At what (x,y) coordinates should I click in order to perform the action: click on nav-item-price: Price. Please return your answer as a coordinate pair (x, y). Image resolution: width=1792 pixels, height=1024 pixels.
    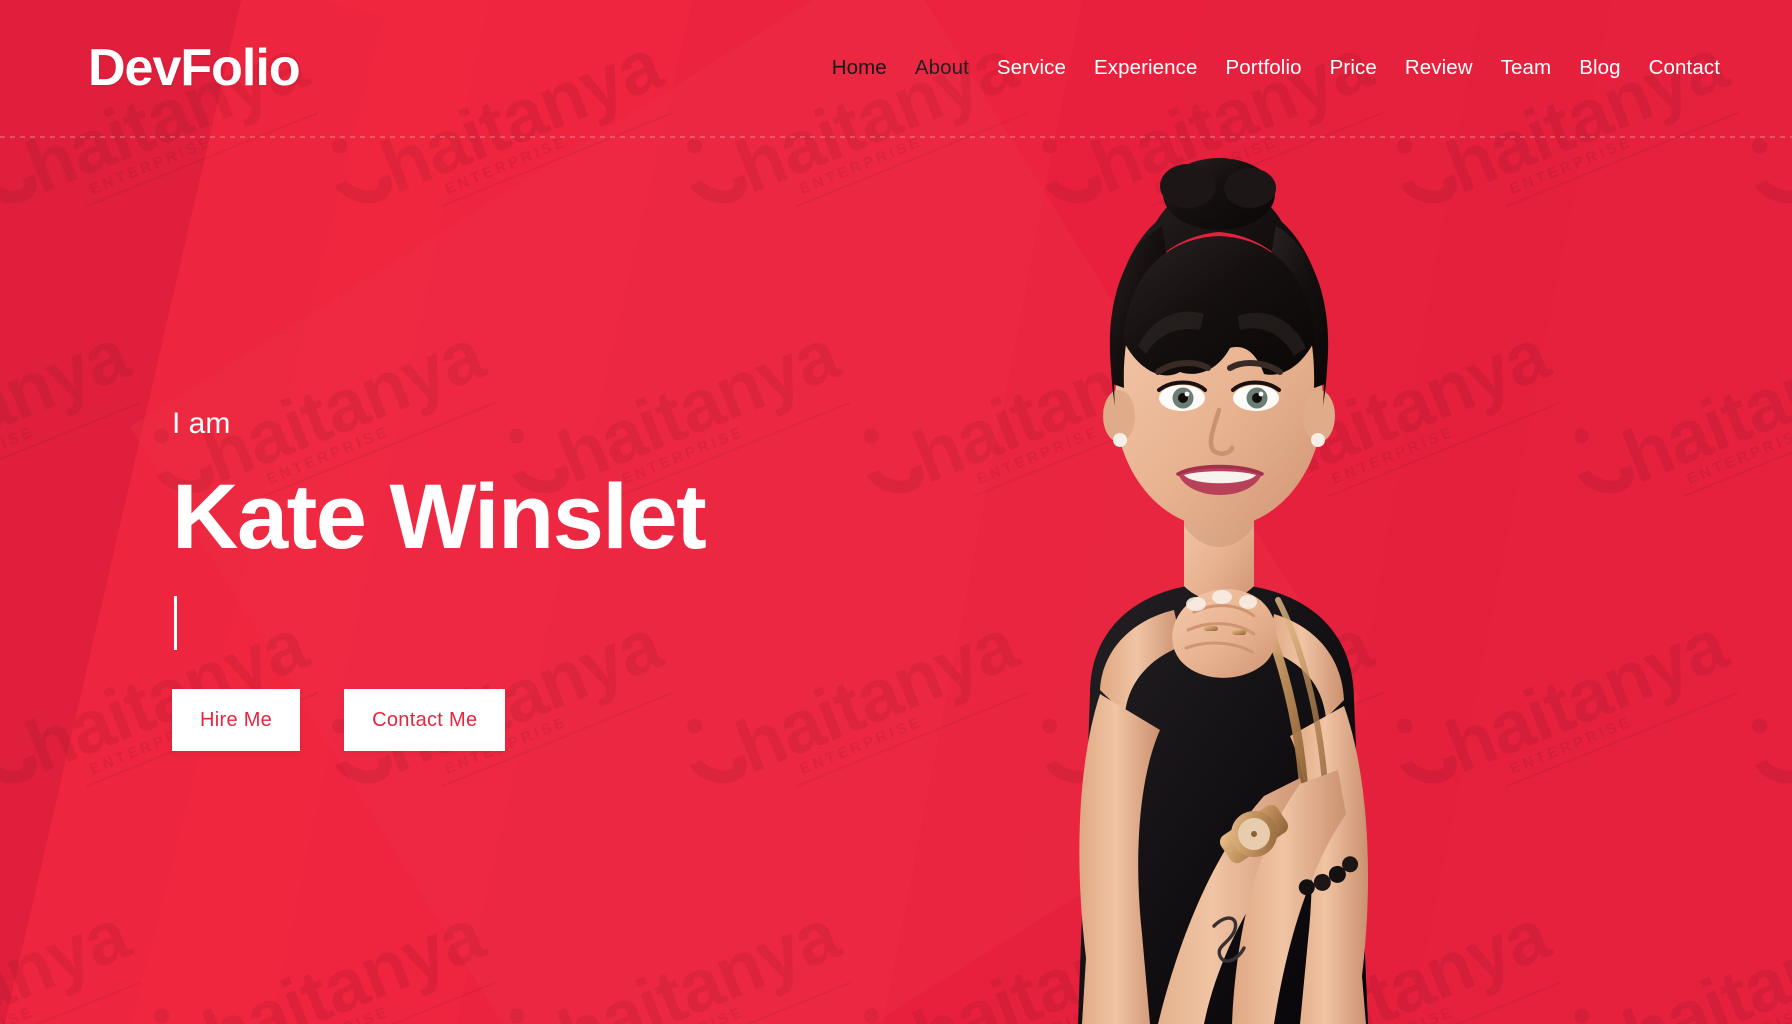
    Looking at the image, I should click on (1353, 68).